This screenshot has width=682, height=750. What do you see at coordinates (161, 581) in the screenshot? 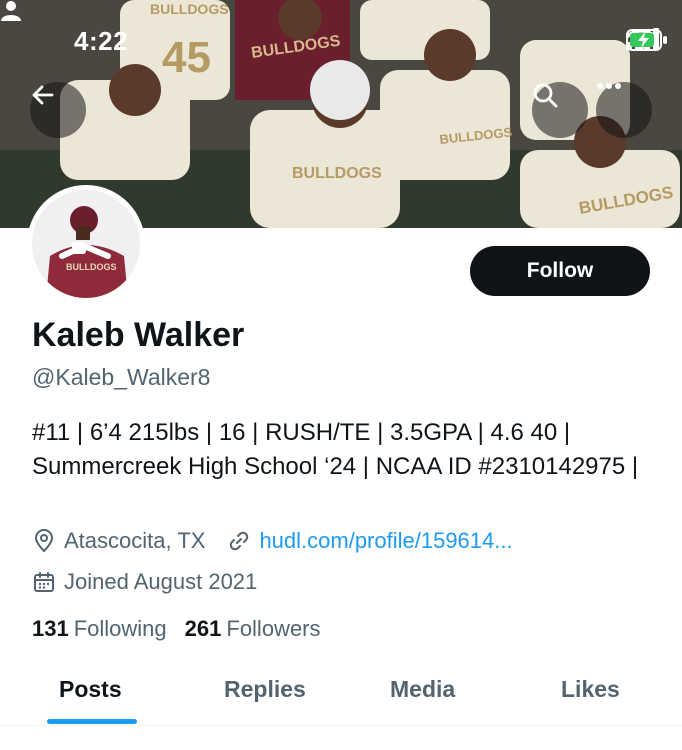
I see `profile-joined: Joined August 2021` at bounding box center [161, 581].